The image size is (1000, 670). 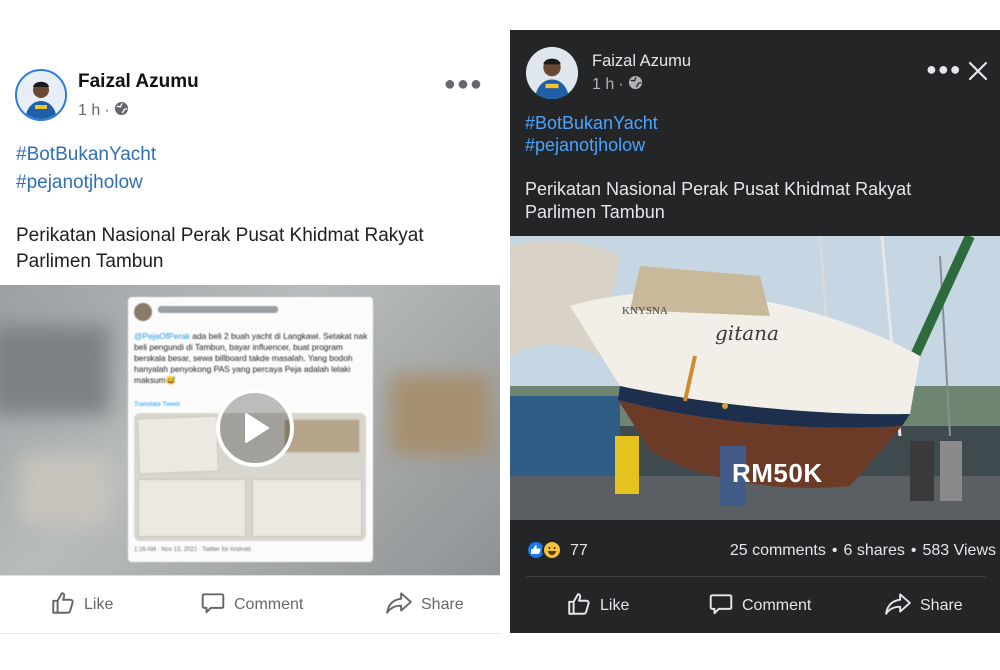 What do you see at coordinates (157, 404) in the screenshot?
I see `tweet-translate: Translate Tweet` at bounding box center [157, 404].